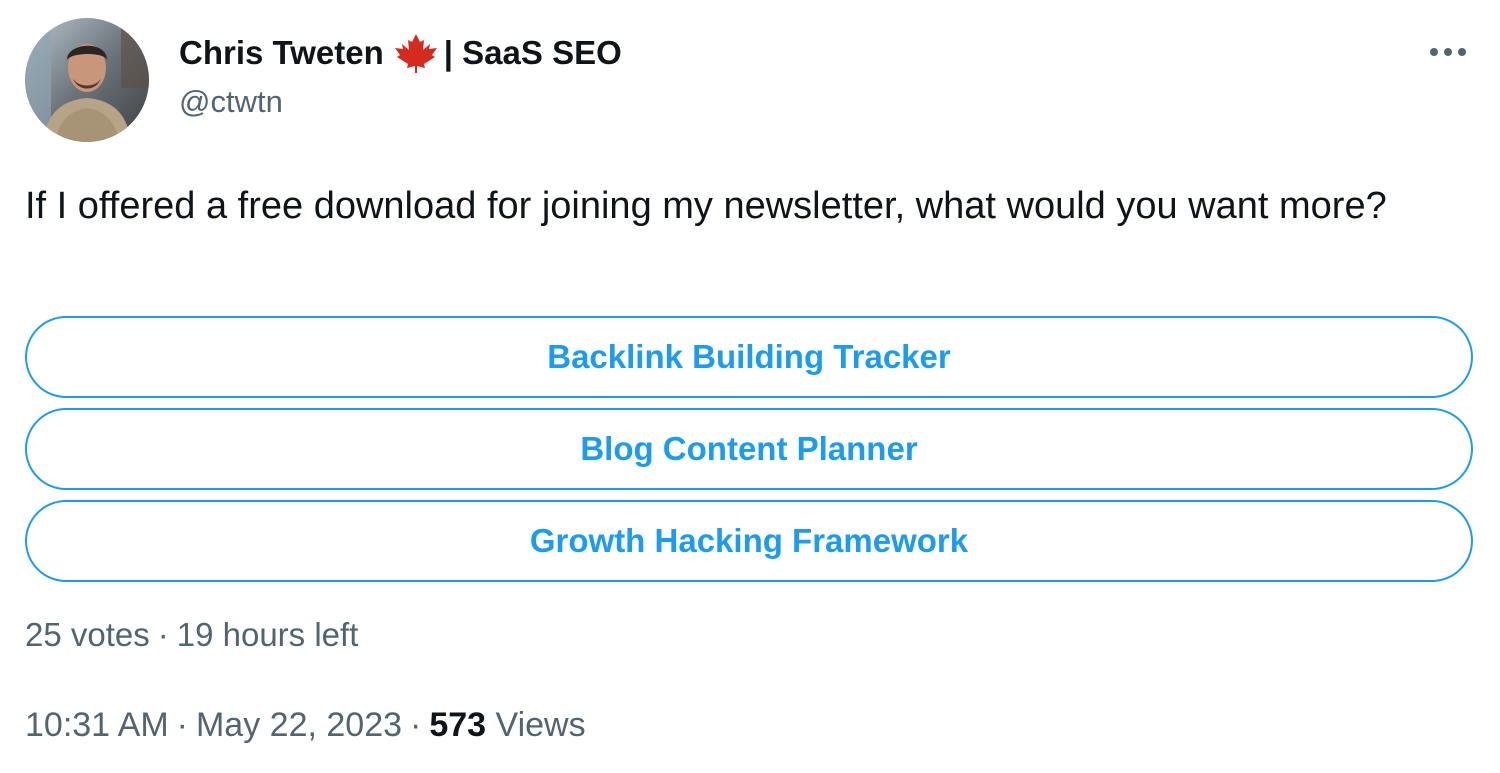 Image resolution: width=1500 pixels, height=773 pixels. What do you see at coordinates (458, 725) in the screenshot?
I see `views-count: 573` at bounding box center [458, 725].